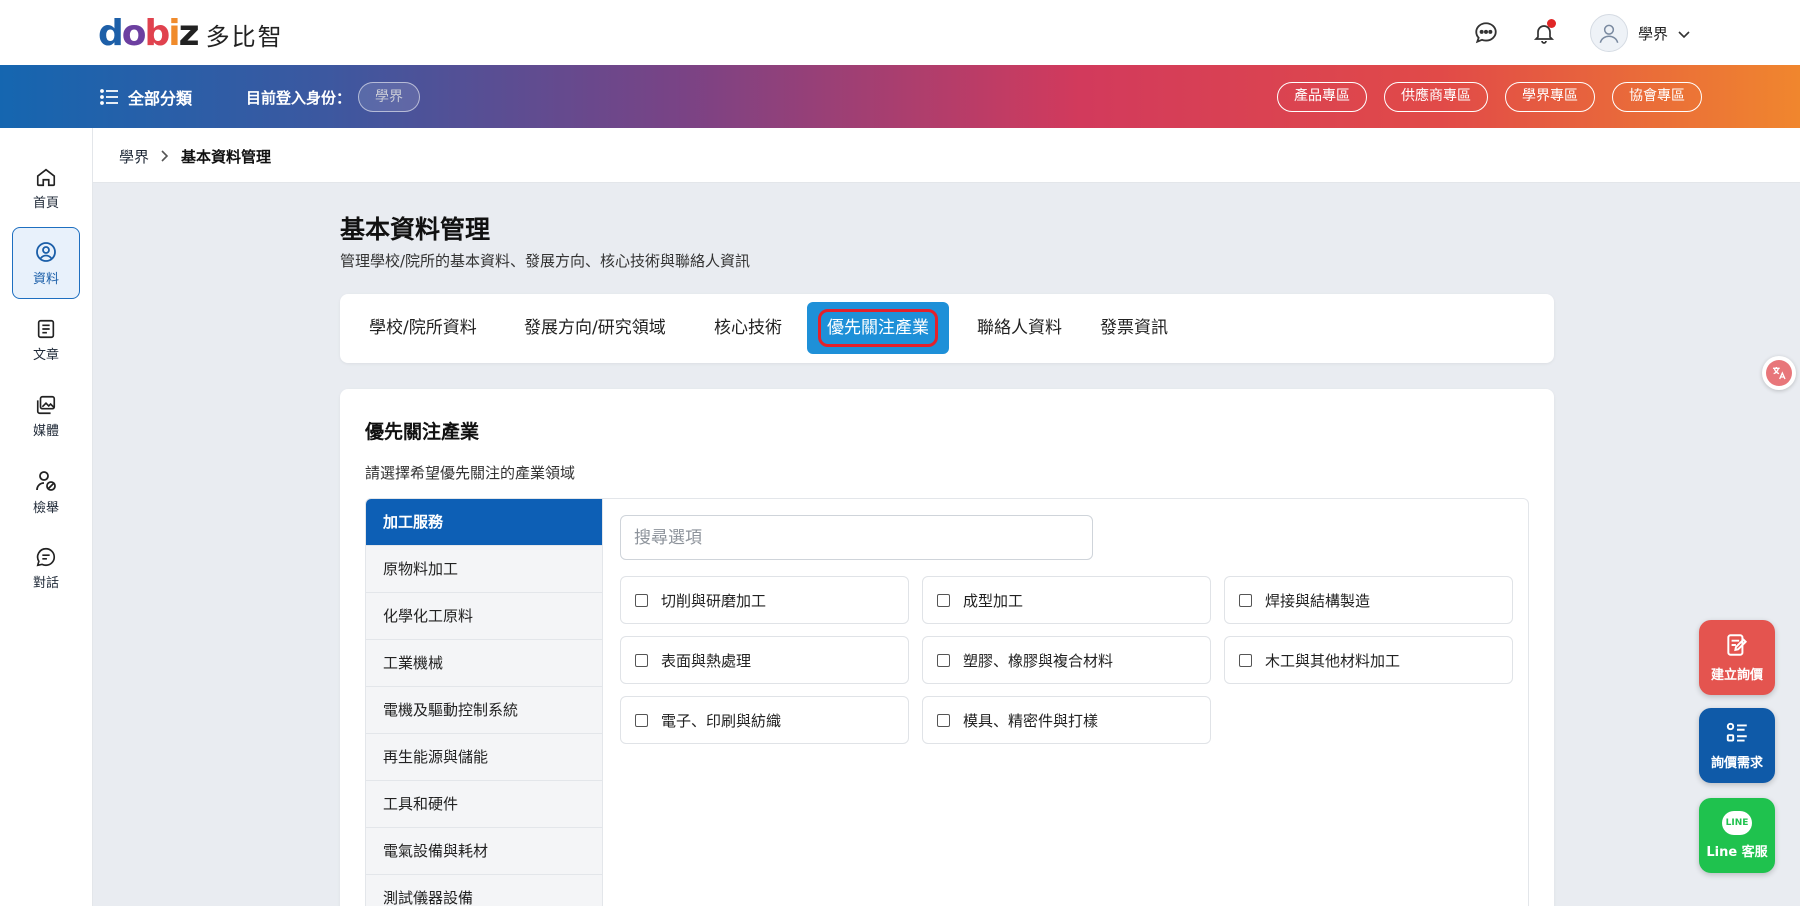  I want to click on report-user-icon, so click(46, 480).